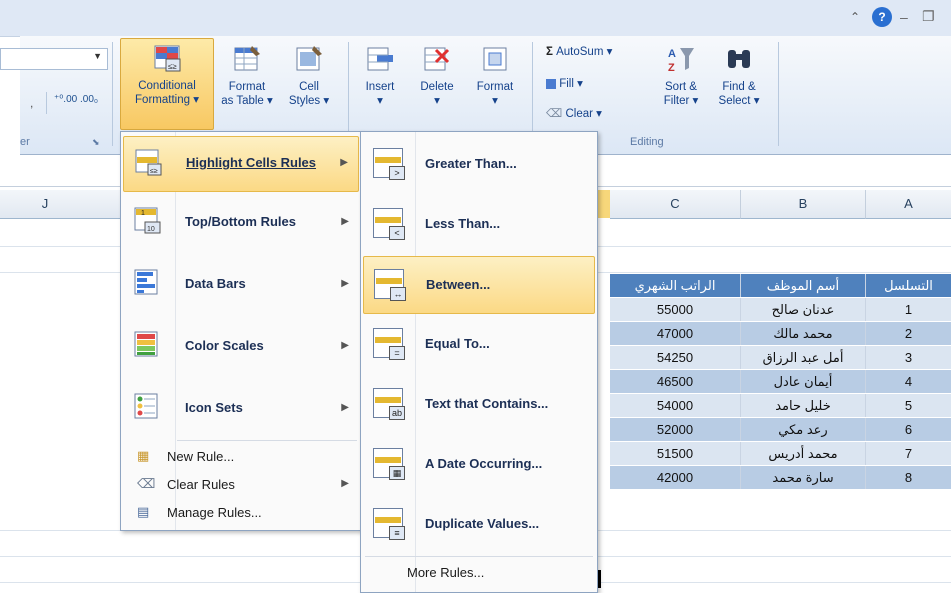  Describe the element at coordinates (671, 68) in the screenshot. I see `svg-text: Z` at that location.